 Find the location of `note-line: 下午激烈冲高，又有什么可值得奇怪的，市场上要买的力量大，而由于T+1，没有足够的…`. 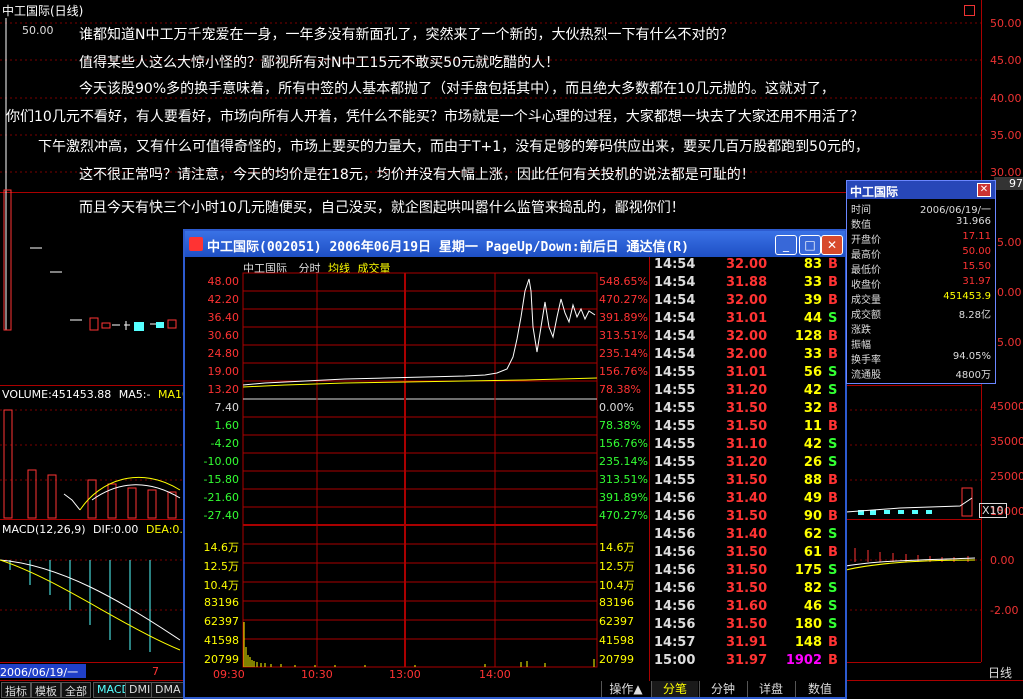

note-line: 下午激烈冲高，又有什么可值得奇怪的，市场上要买的力量大，而由于T+1，没有足够的… is located at coordinates (454, 147).